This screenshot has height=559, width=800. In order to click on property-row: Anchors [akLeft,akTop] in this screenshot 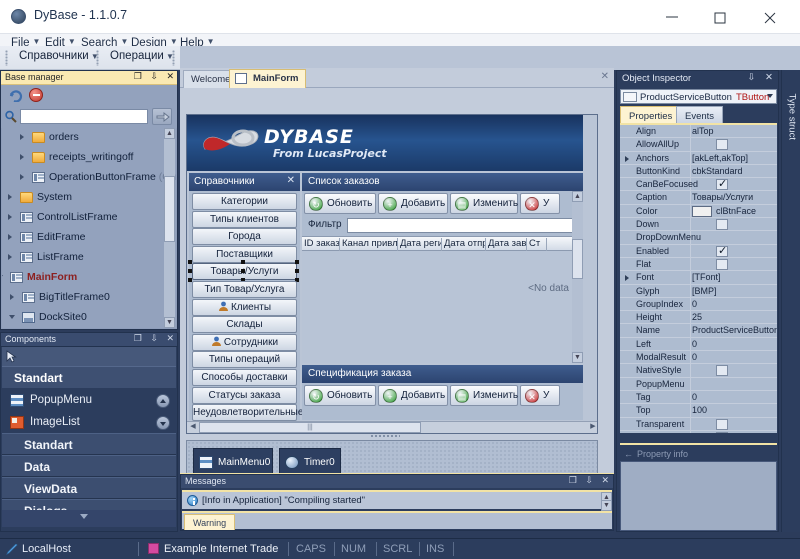, I will do `click(698, 158)`.